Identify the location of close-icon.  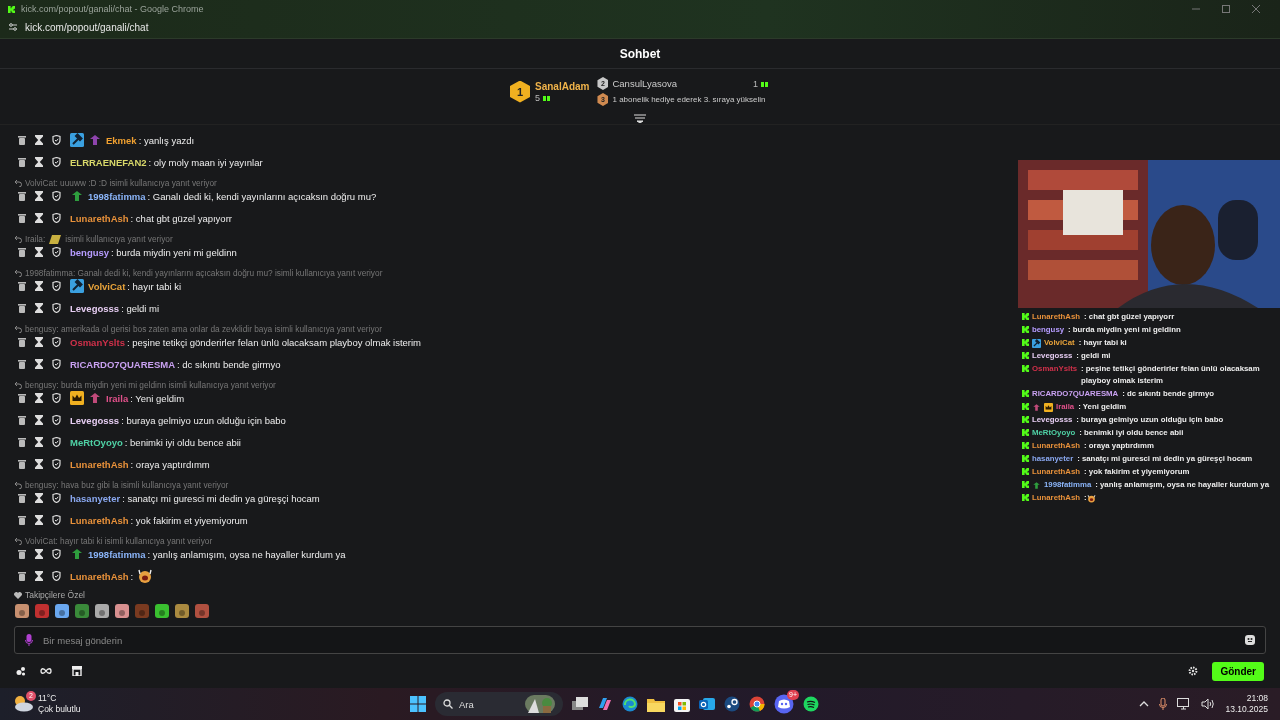
(1256, 9).